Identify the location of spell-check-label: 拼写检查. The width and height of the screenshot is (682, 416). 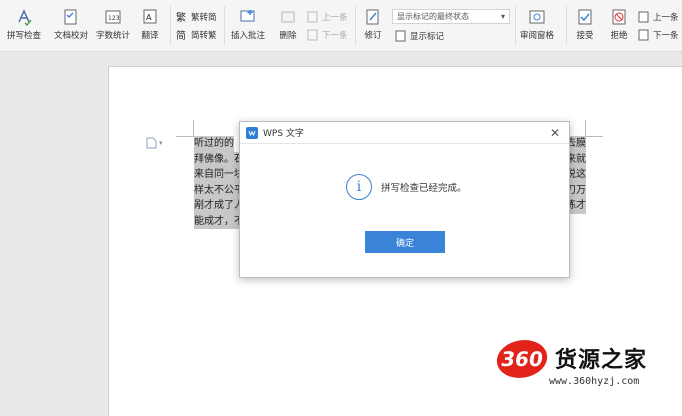
(23, 36).